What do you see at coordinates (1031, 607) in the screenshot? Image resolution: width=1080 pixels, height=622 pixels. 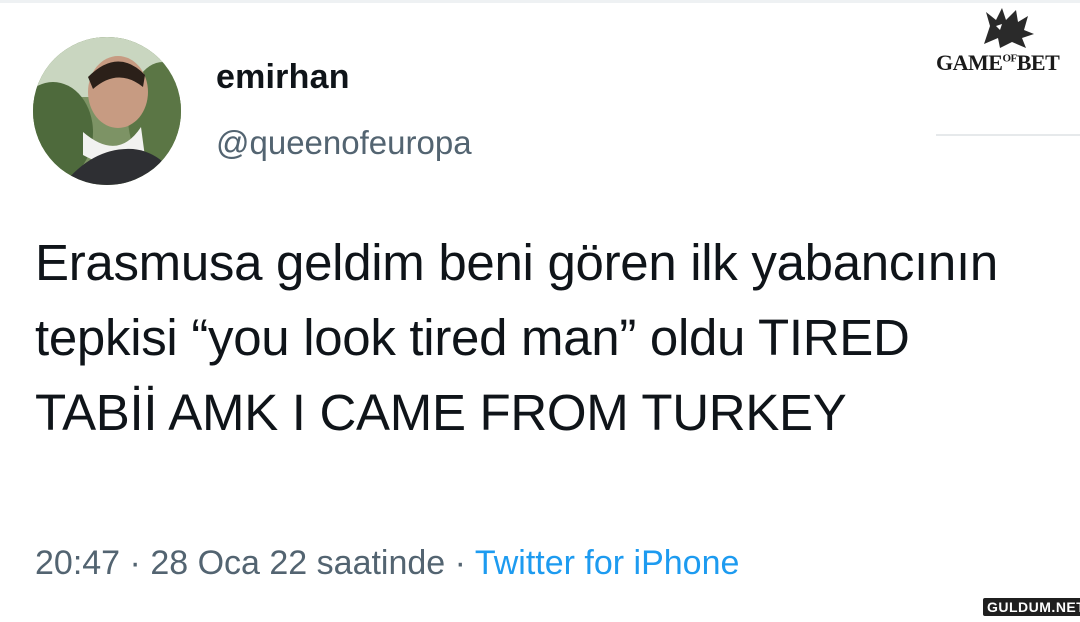 I see `site-watermark: GULDUM.NET` at bounding box center [1031, 607].